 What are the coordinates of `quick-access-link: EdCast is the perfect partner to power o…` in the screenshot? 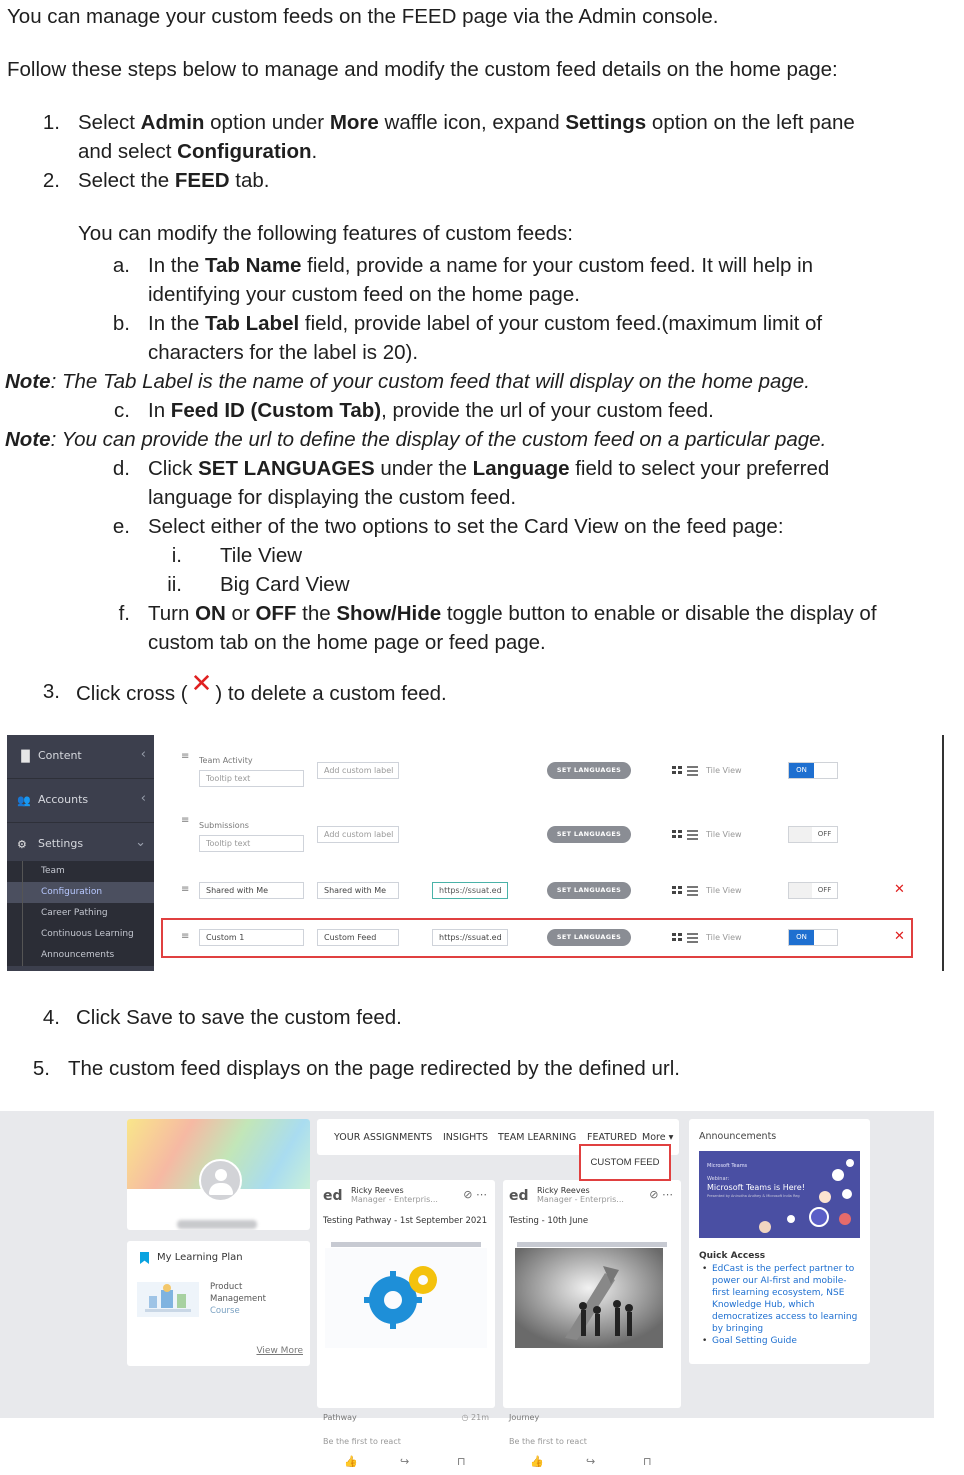 It's located at (781, 1299).